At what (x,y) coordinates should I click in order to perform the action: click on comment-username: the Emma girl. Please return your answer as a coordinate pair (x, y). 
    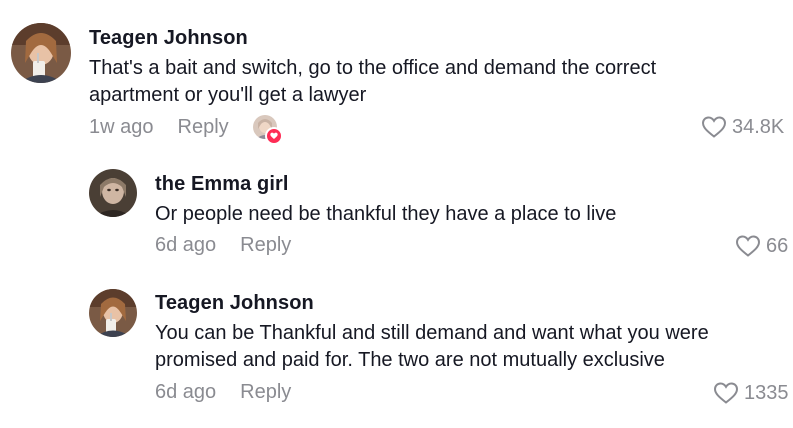
    Looking at the image, I should click on (222, 184).